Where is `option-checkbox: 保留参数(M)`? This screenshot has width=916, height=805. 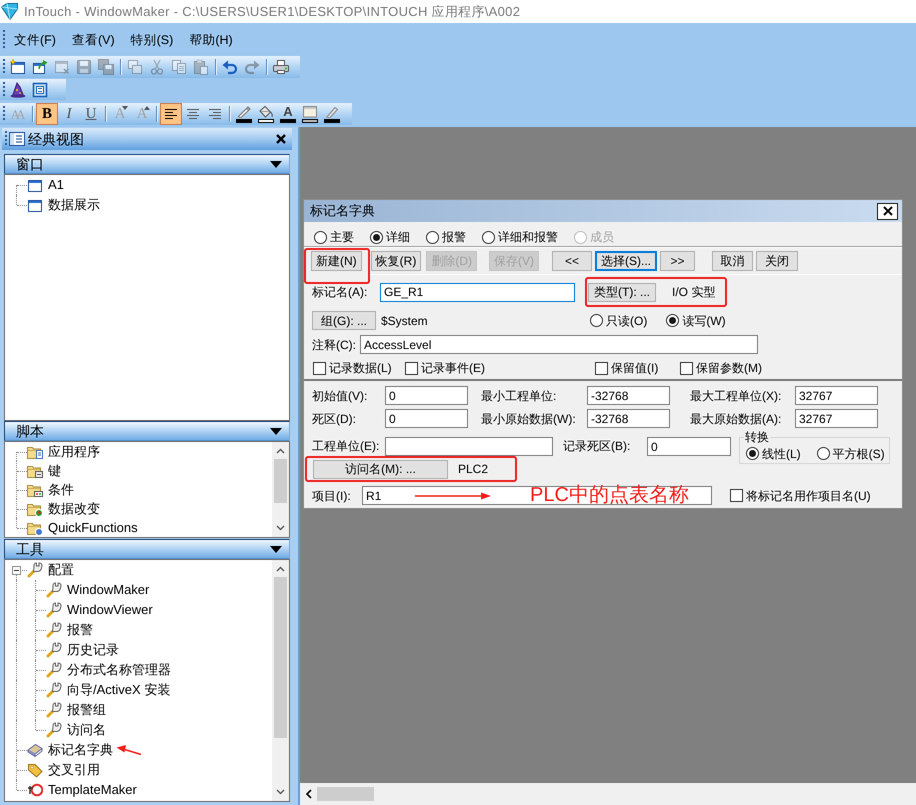
option-checkbox: 保留参数(M) is located at coordinates (721, 368).